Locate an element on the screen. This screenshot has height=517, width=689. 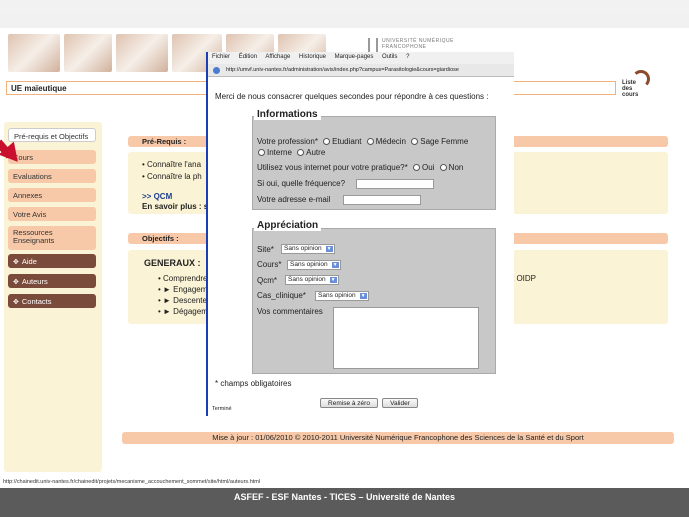
site-select: Sans opinion ▼ is located at coordinates (308, 249).